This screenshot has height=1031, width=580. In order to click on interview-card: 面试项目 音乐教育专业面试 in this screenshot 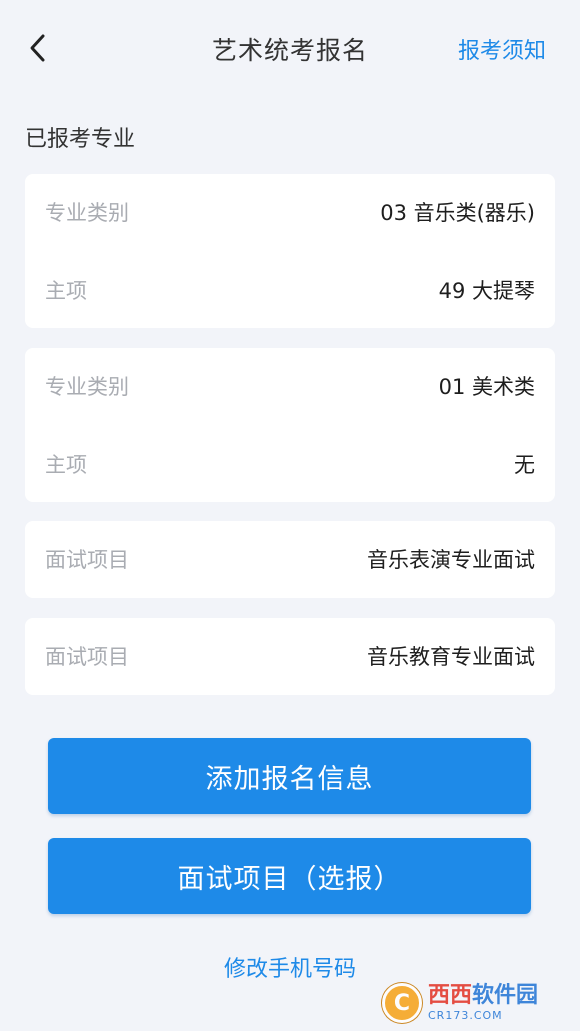, I will do `click(290, 656)`.